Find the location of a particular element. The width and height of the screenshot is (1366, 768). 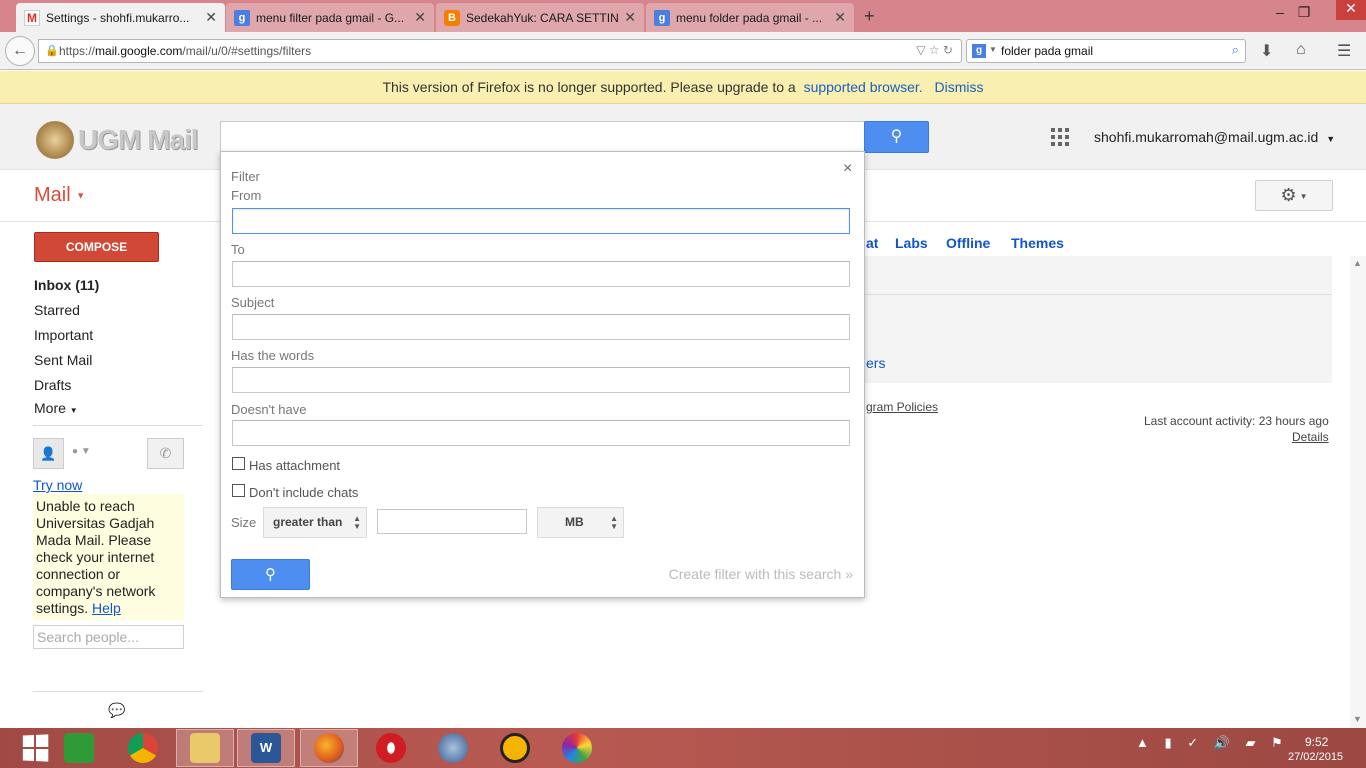

browser-tab-filter: g menu filter pada gmail - G... ✕ is located at coordinates (330, 17).